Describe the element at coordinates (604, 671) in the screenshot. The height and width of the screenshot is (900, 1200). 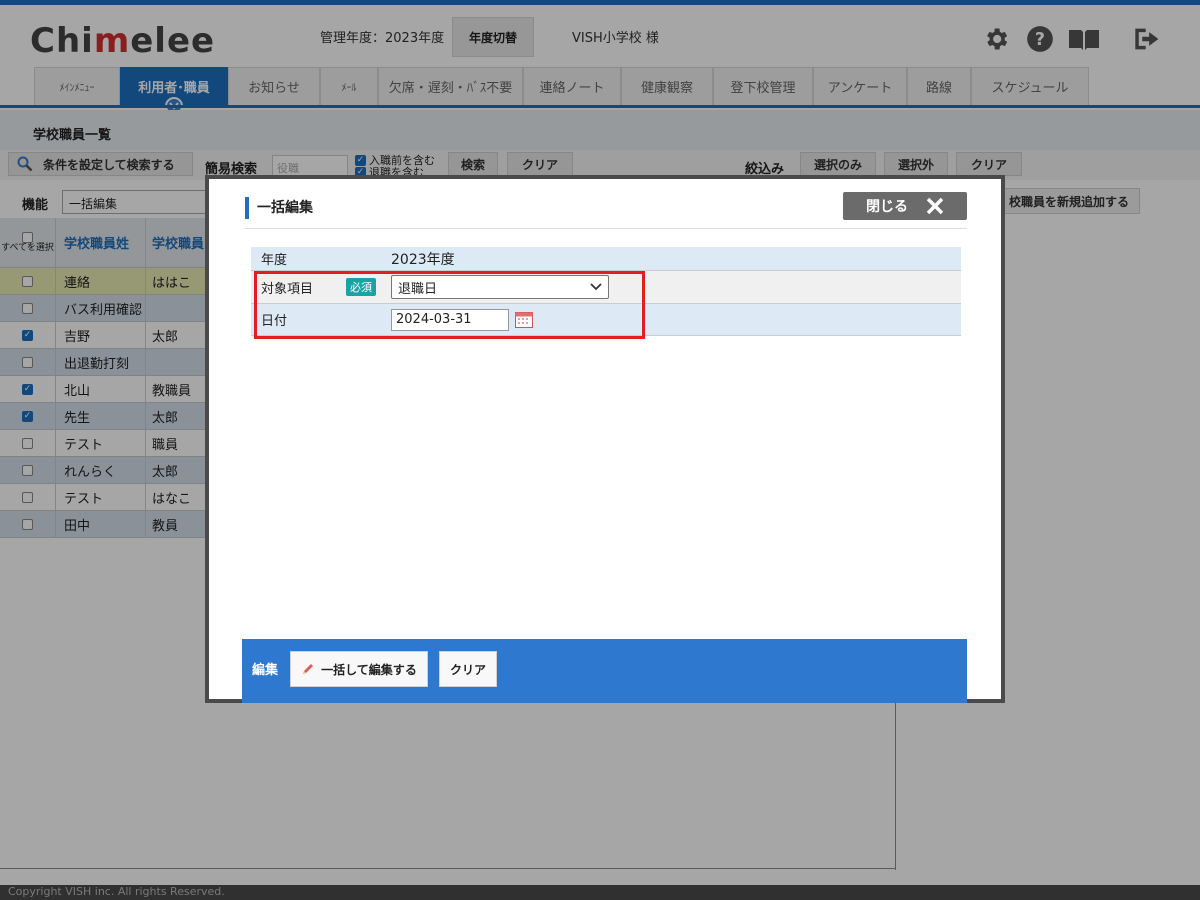
I see `edit-action-bar: 編集 一括して編集する クリア` at that location.